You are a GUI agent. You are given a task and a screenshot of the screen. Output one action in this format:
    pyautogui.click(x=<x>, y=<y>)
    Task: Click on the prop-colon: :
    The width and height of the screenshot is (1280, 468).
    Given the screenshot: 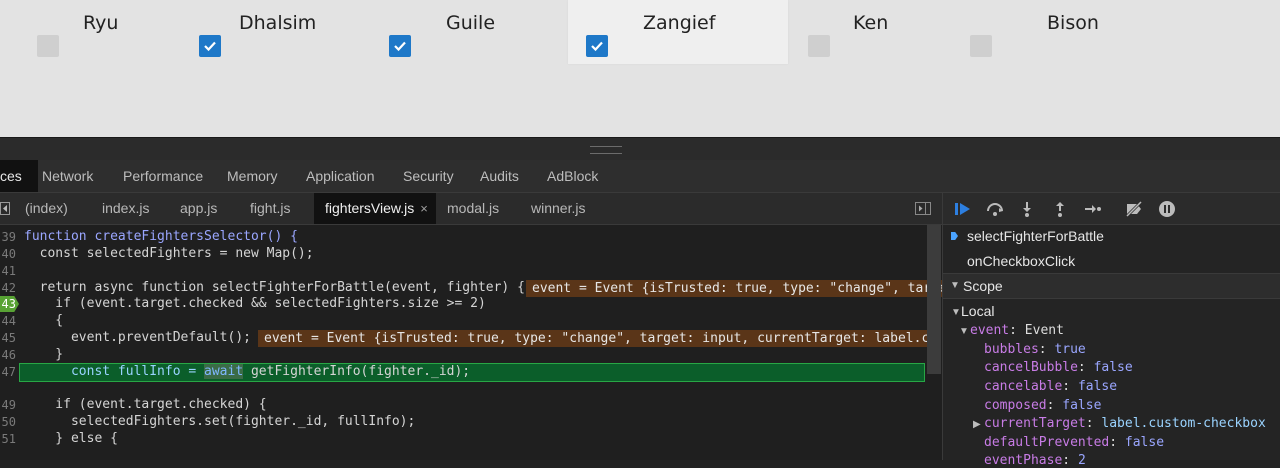 What is the action you would take?
    pyautogui.click(x=1017, y=330)
    